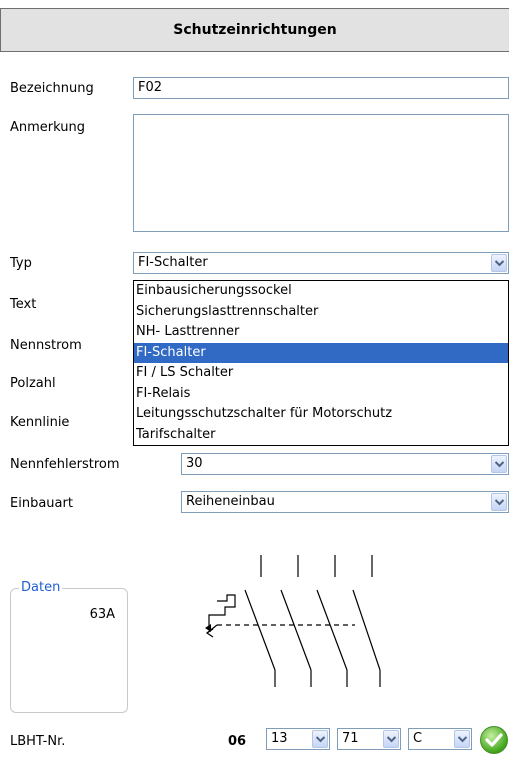 This screenshot has width=509, height=757. What do you see at coordinates (293, 621) in the screenshot?
I see `fi-schalter-symbol` at bounding box center [293, 621].